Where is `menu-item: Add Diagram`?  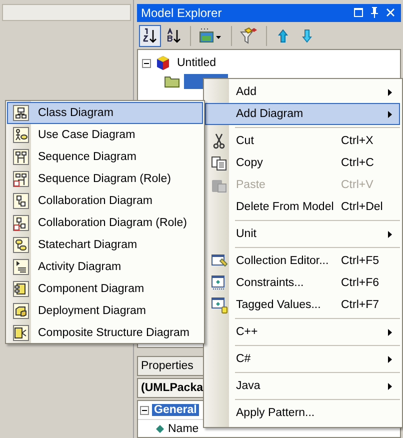 menu-item: Add Diagram is located at coordinates (302, 114).